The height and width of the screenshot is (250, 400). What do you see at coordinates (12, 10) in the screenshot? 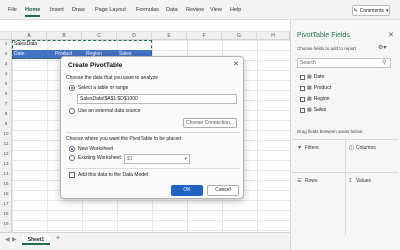
I see `tab-file: File` at bounding box center [12, 10].